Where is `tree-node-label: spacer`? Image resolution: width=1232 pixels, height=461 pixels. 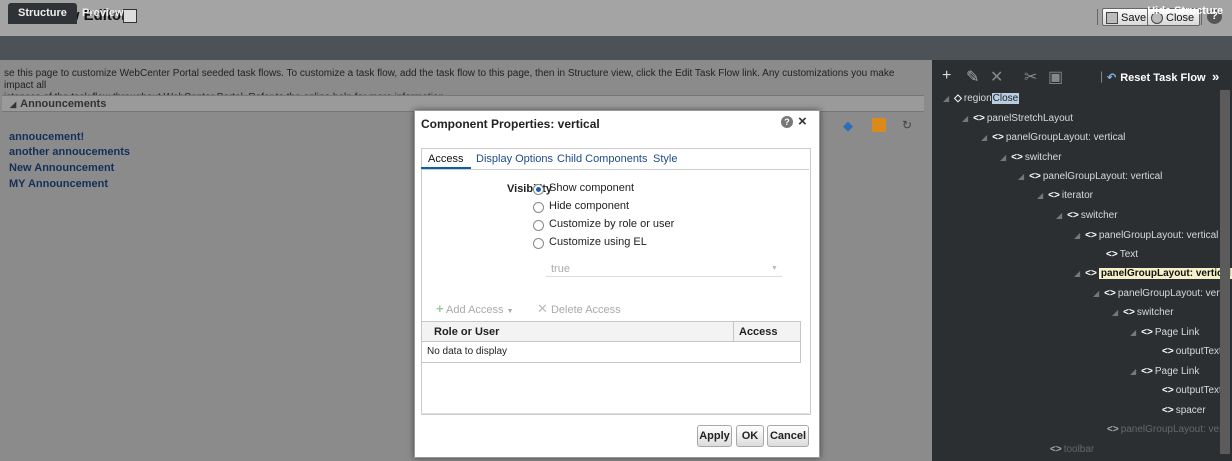
tree-node-label: spacer is located at coordinates (1190, 410).